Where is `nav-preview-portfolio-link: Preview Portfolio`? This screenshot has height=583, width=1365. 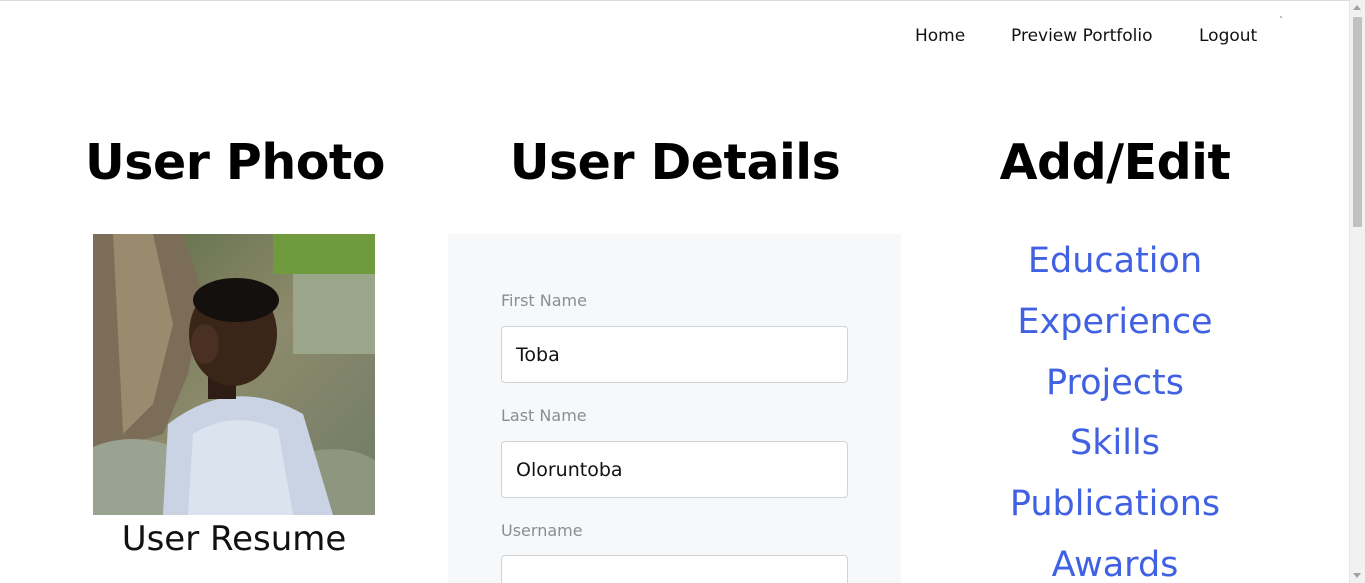 nav-preview-portfolio-link: Preview Portfolio is located at coordinates (1082, 36).